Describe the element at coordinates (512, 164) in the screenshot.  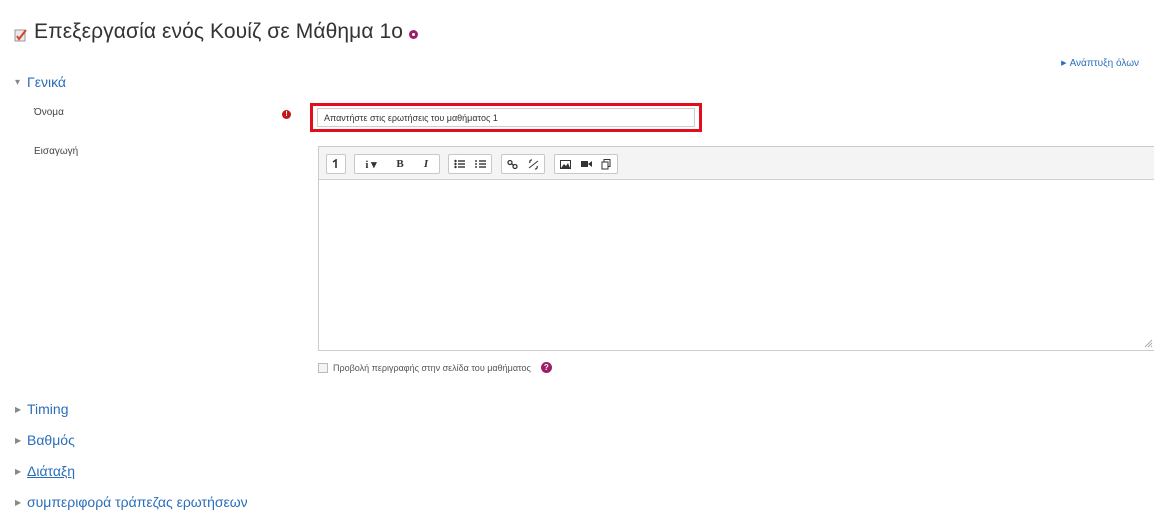
I see `link-icon` at that location.